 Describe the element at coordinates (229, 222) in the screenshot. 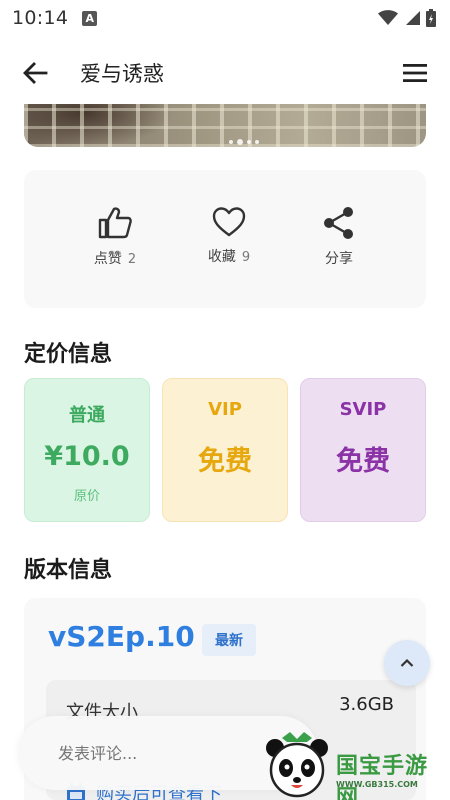

I see `heart-icon` at that location.